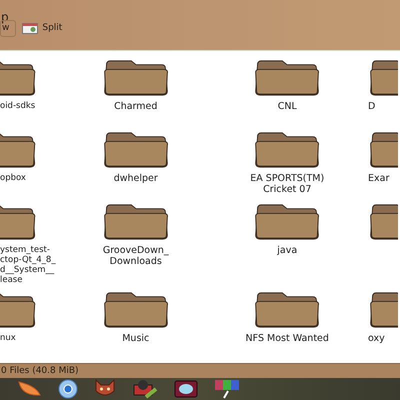  What do you see at coordinates (145, 389) in the screenshot?
I see `camera-icon` at bounding box center [145, 389].